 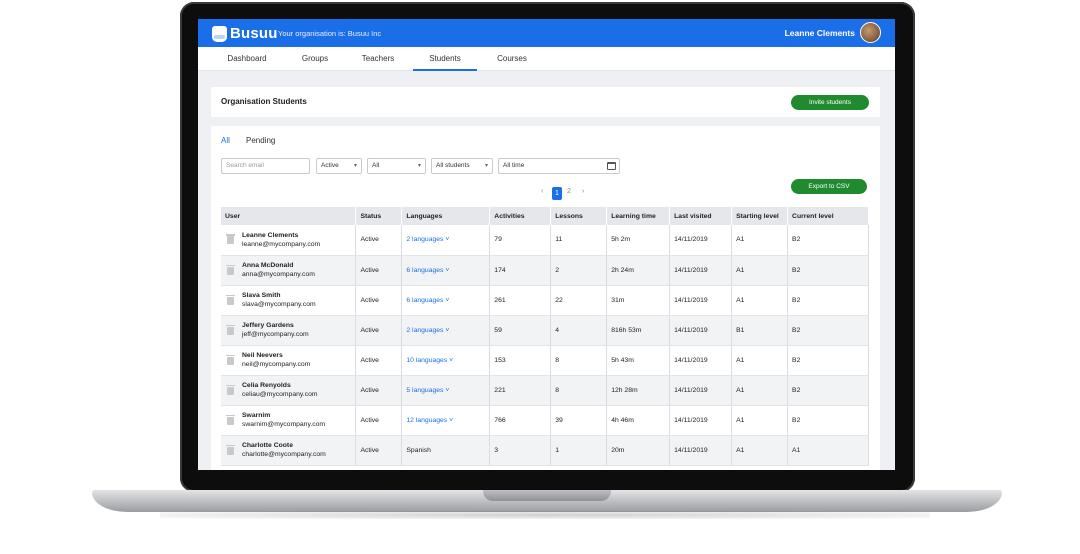 I want to click on user-email: celiau@mycompany.com, so click(x=280, y=394).